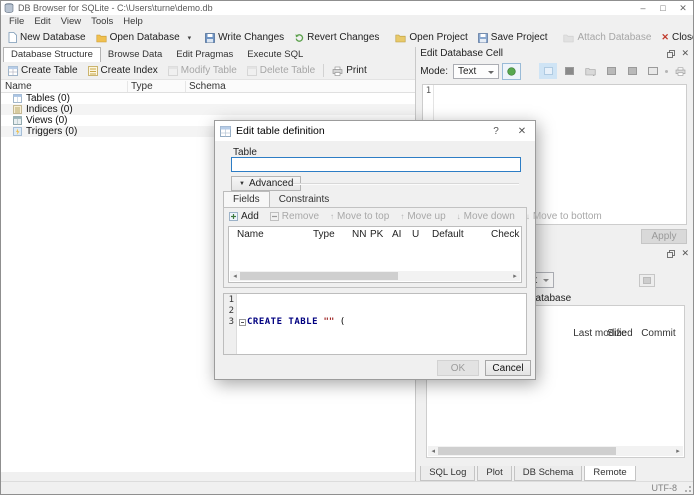 The width and height of the screenshot is (694, 495). I want to click on tab-execute-sql: Execute SQL, so click(275, 55).